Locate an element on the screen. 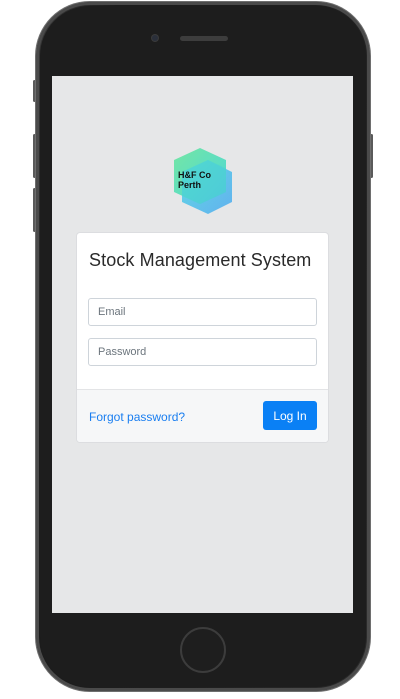 This screenshot has height=699, width=400. logo-text: H&F Co Perth is located at coordinates (194, 180).